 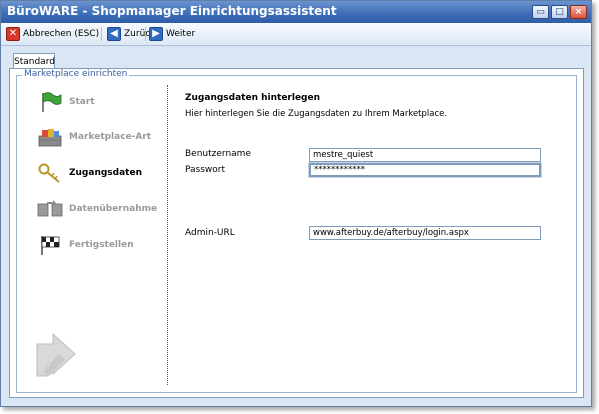 What do you see at coordinates (210, 233) in the screenshot?
I see `admin-url-label: Admin-URL` at bounding box center [210, 233].